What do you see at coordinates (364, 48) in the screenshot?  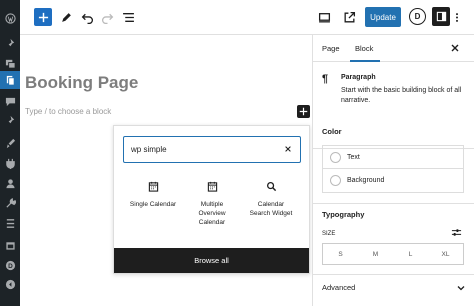 I see `tab-block: Block` at bounding box center [364, 48].